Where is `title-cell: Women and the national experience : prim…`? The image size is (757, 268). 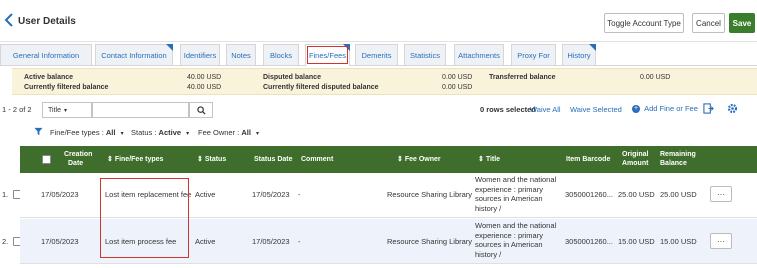 title-cell: Women and the national experience : prim… is located at coordinates (516, 240).